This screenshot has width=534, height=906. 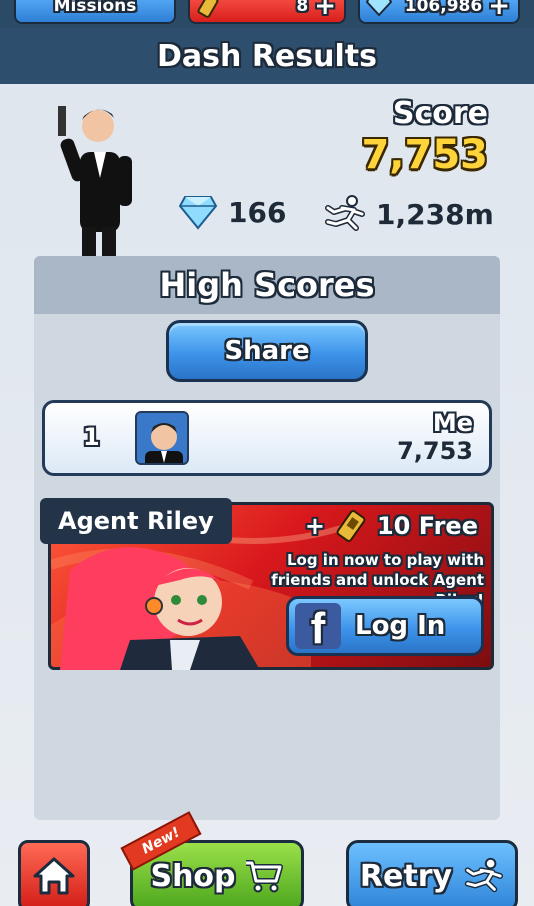 I want to click on row-score: 7,753, so click(x=435, y=451).